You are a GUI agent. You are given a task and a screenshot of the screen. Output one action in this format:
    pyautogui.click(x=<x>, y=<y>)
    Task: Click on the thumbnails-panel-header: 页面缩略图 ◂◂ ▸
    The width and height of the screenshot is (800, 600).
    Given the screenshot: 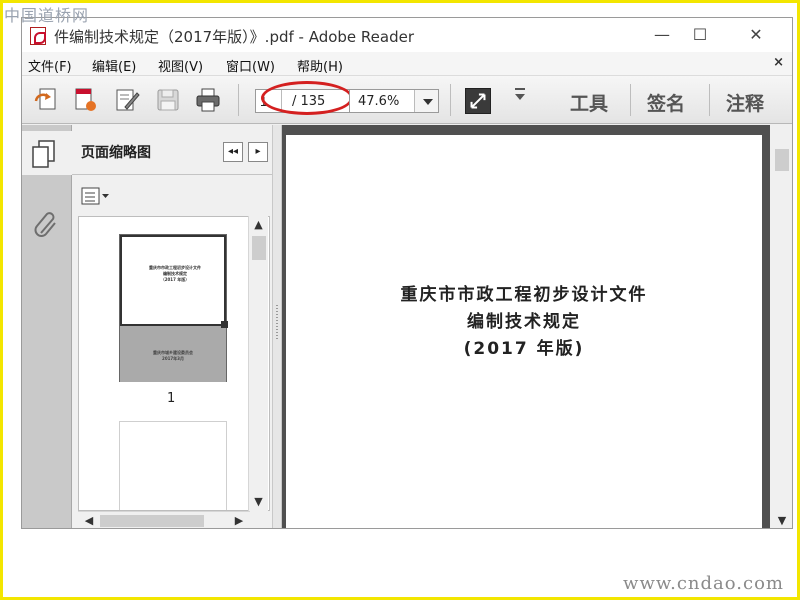 What is the action you would take?
    pyautogui.click(x=172, y=150)
    